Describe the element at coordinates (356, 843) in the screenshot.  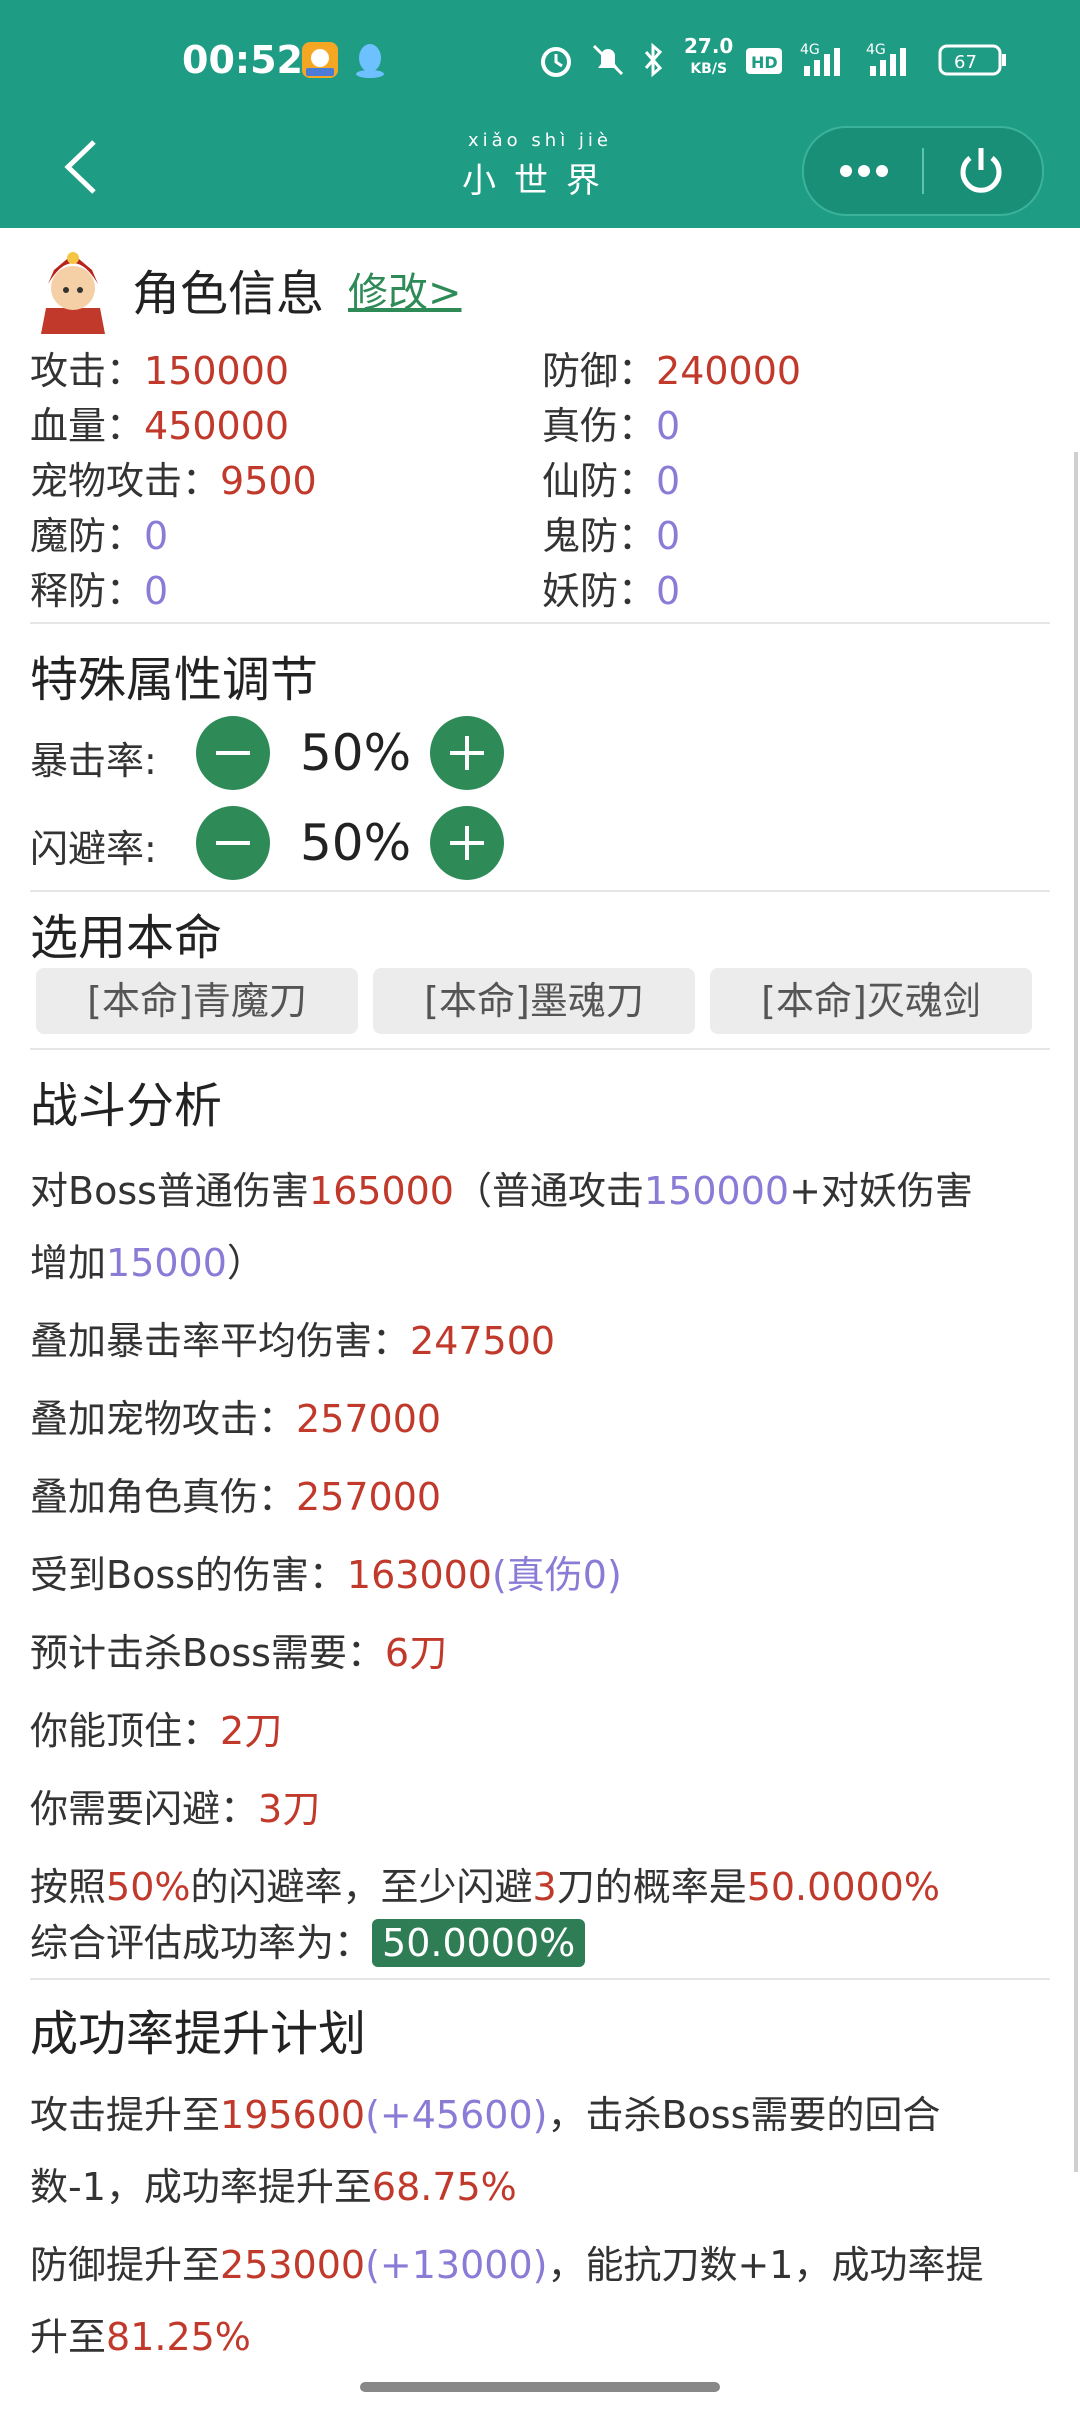
I see `dodge-rate-value: 50%` at that location.